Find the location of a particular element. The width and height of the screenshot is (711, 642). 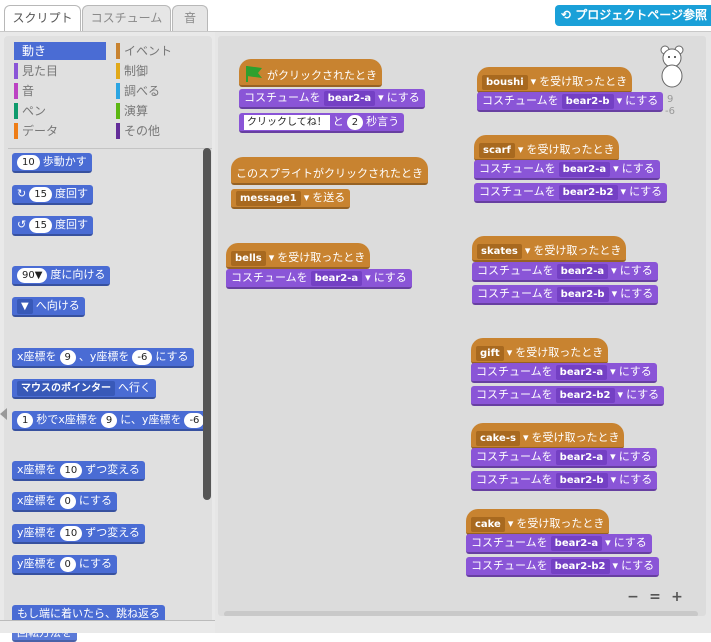

tab-scripts: スクリプト is located at coordinates (42, 18).